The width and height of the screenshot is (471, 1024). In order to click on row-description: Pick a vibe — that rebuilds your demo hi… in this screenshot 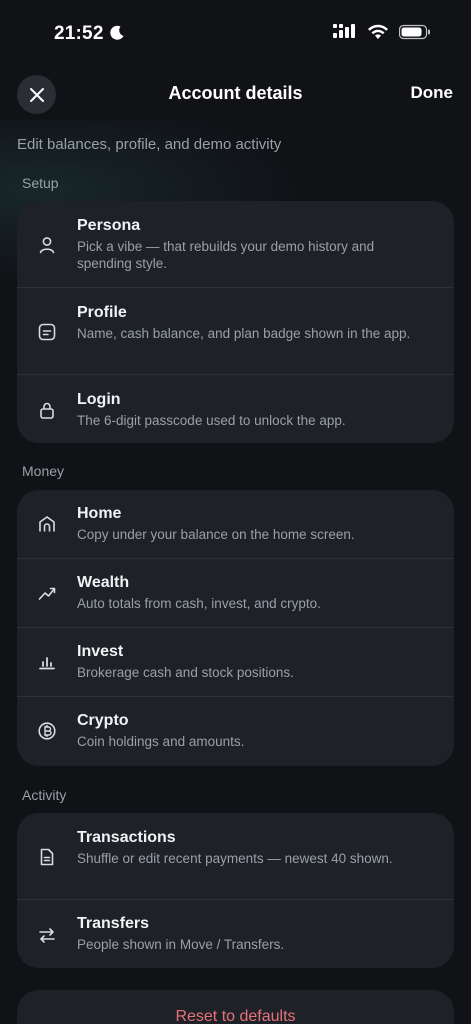, I will do `click(226, 255)`.